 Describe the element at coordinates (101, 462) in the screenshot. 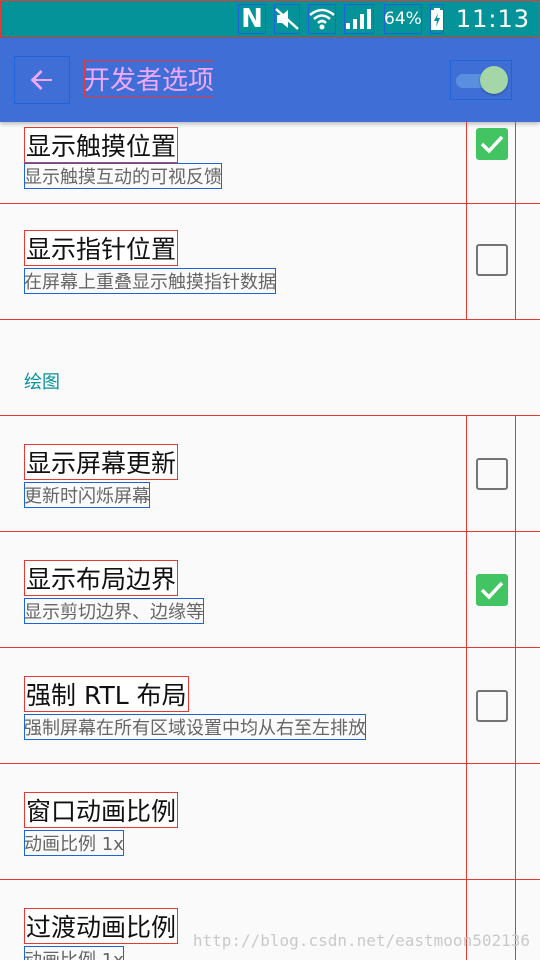

I see `setting-title: 显示屏幕更新` at that location.